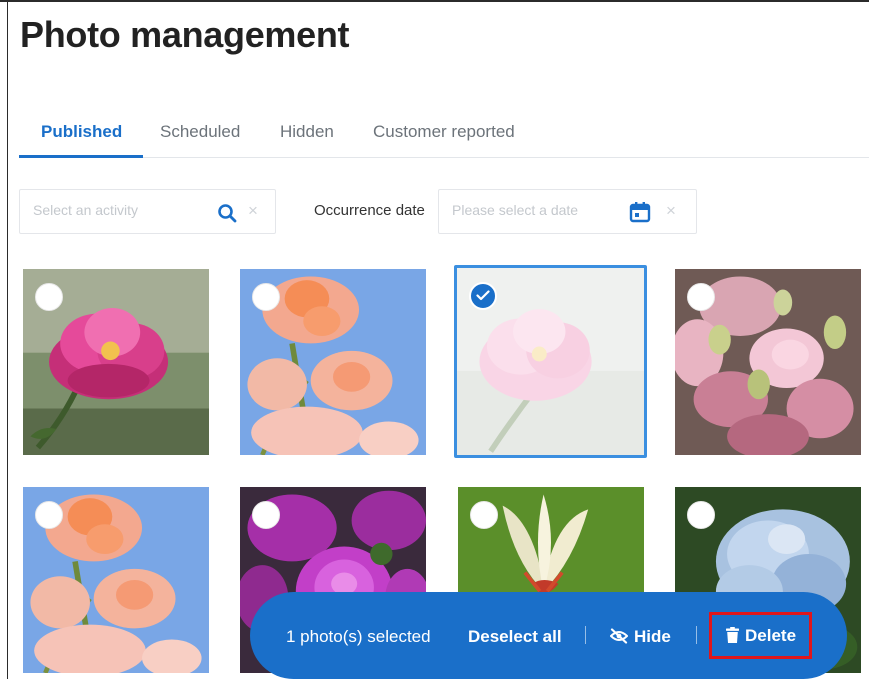  I want to click on page-title: Photo management, so click(185, 34).